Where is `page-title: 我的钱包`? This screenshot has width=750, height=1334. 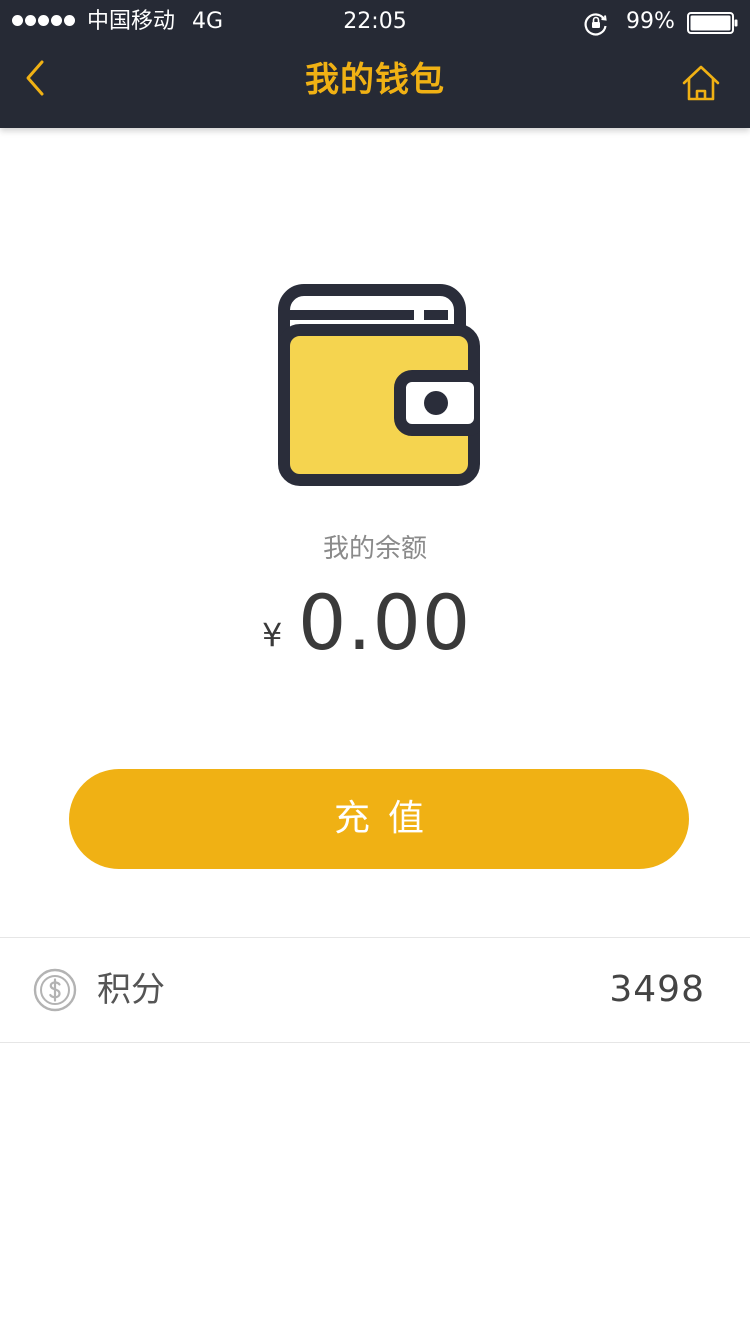
page-title: 我的钱包 is located at coordinates (375, 80).